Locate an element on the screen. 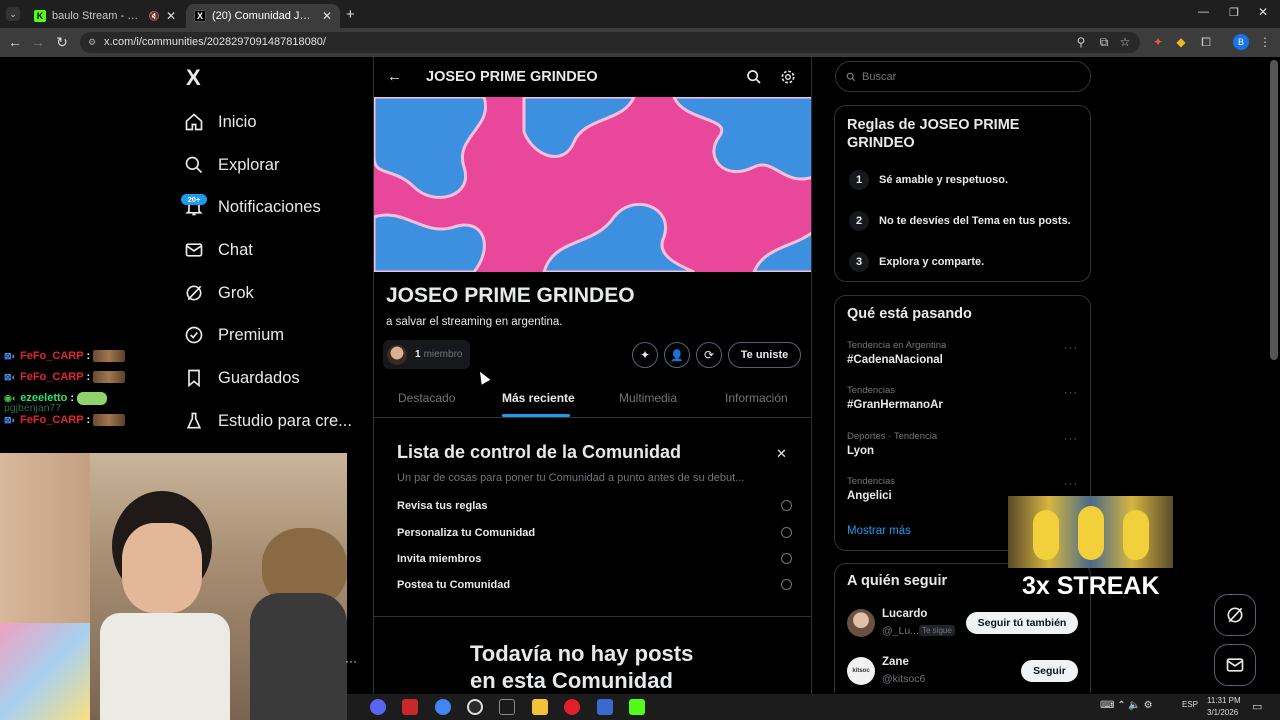 Image resolution: width=1280 pixels, height=720 pixels. sidebar-item-chat: Chat is located at coordinates (218, 250).